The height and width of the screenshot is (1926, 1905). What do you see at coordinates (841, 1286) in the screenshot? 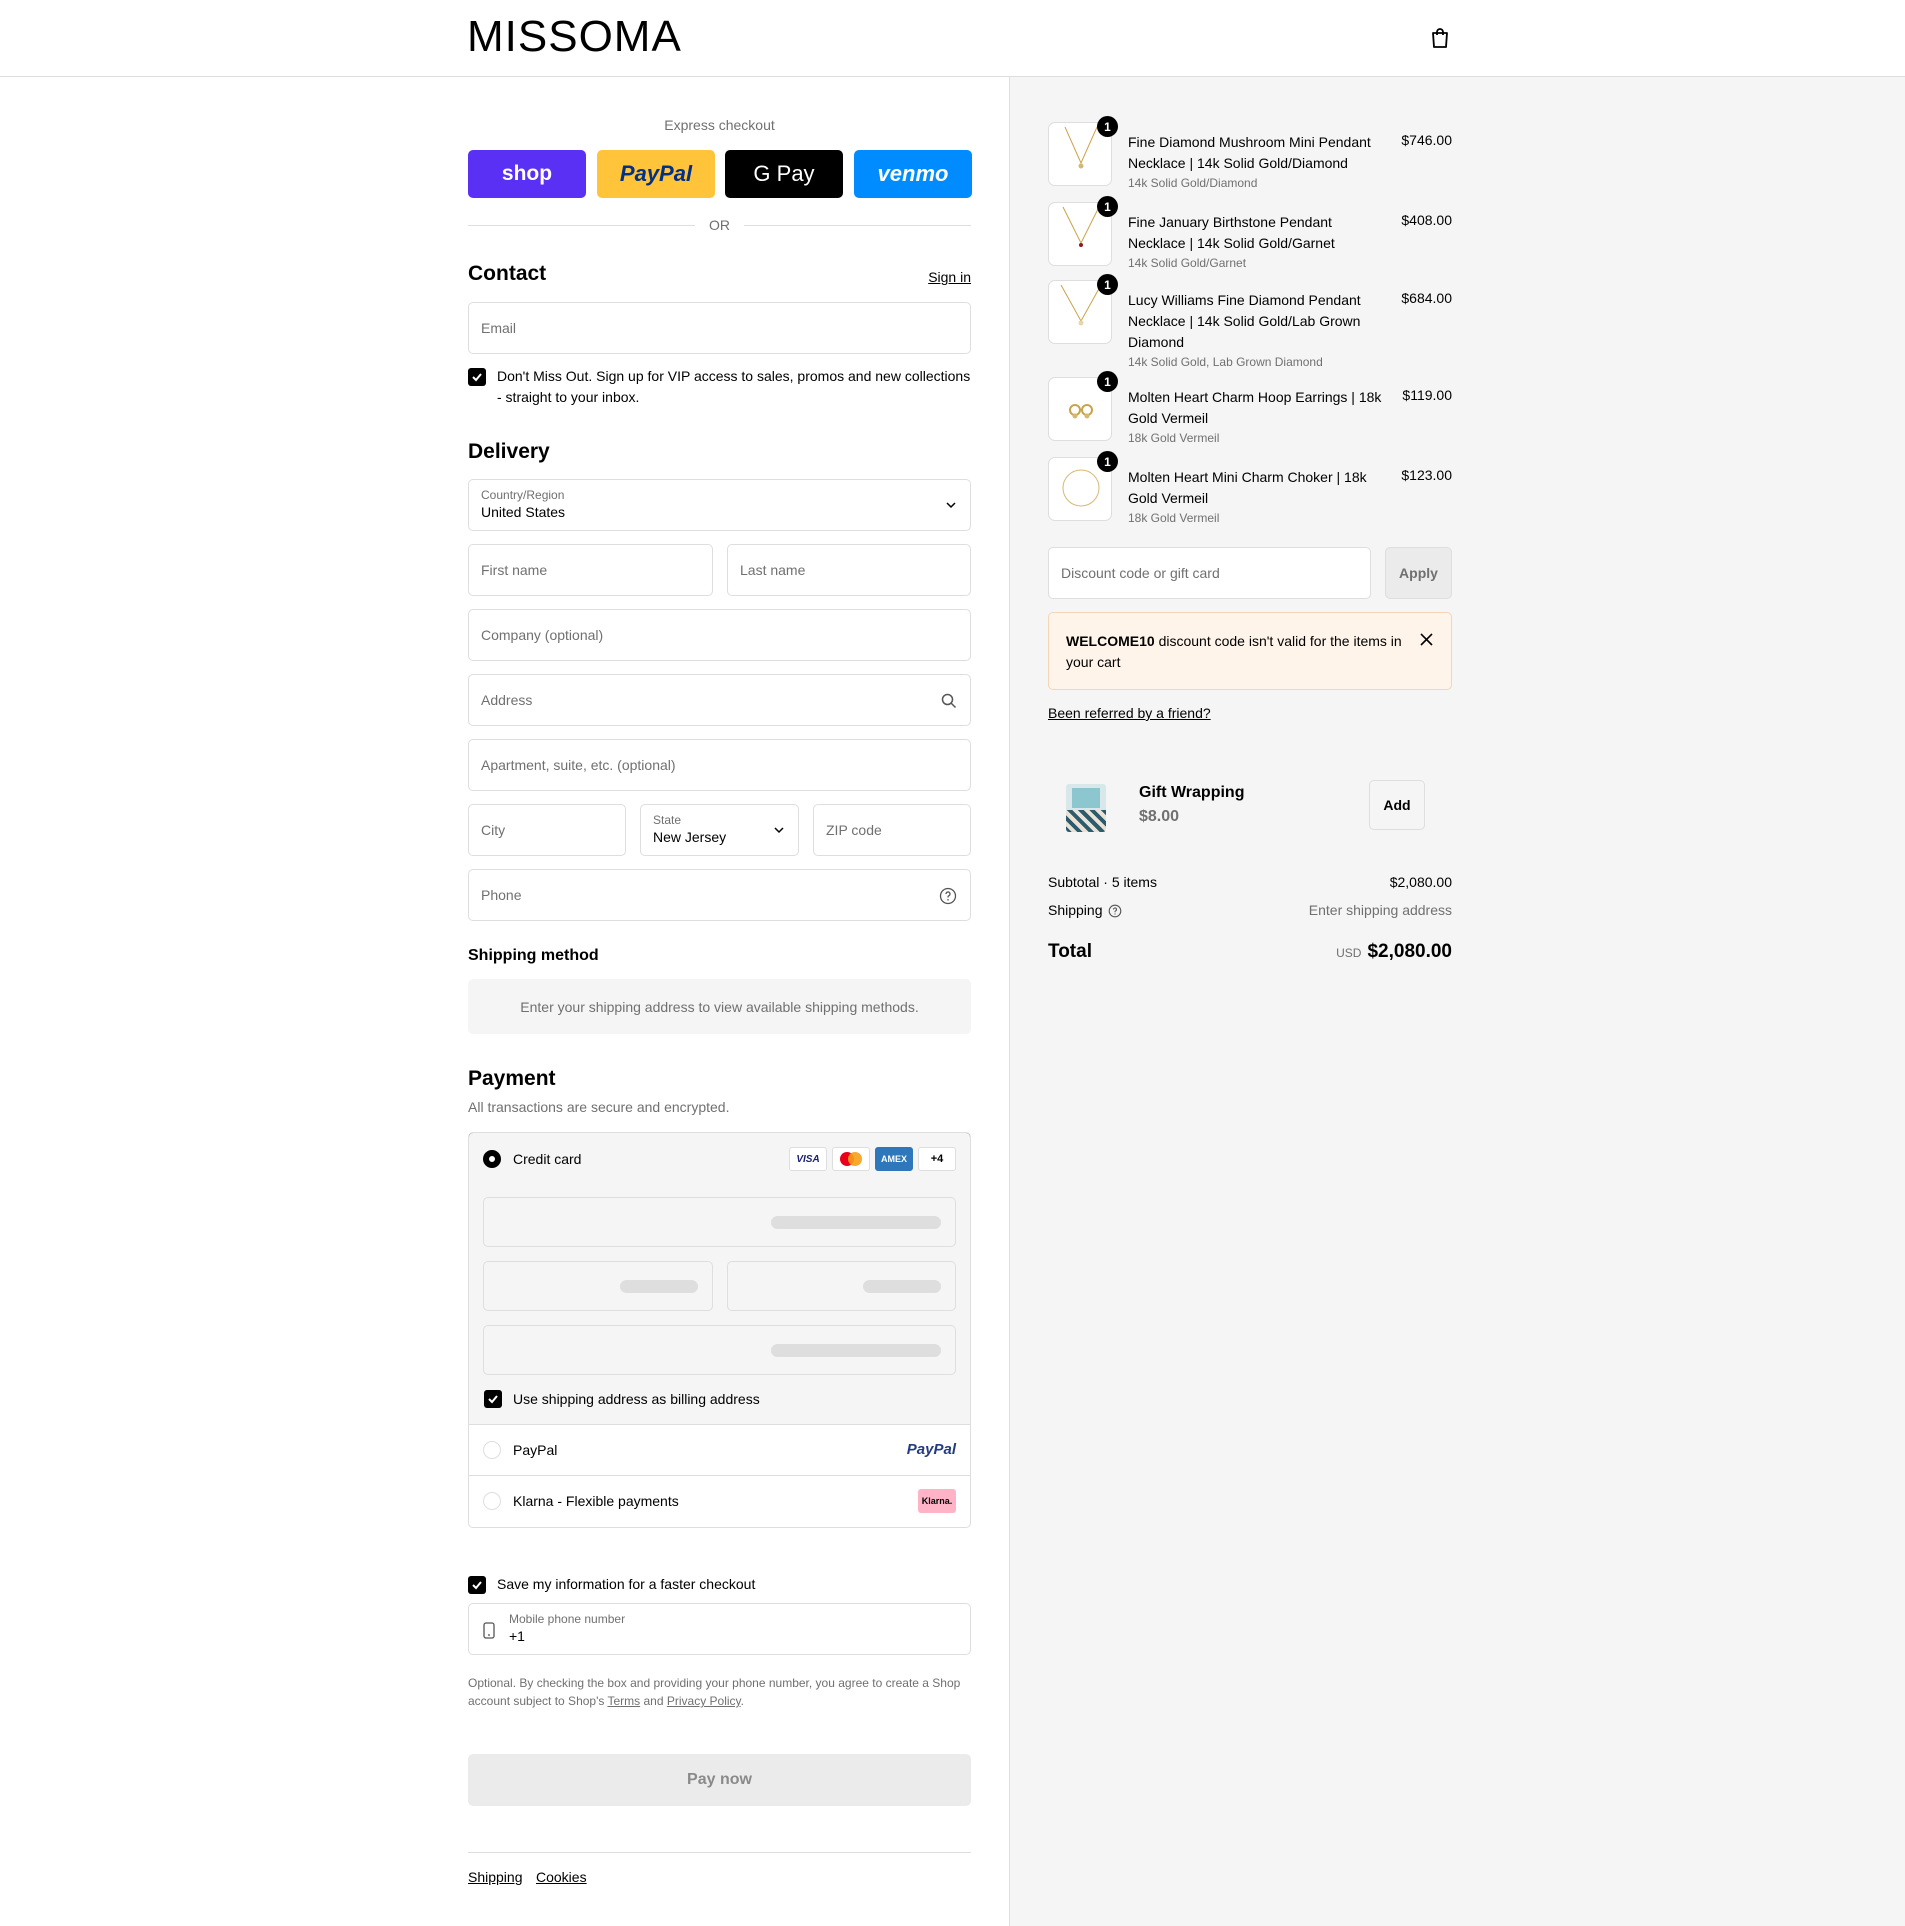
I see `security-code-field` at bounding box center [841, 1286].